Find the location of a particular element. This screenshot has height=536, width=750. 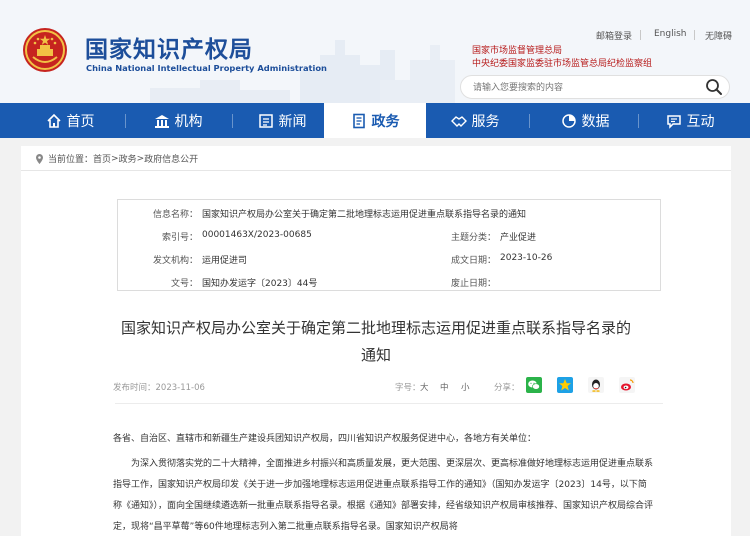

wechat-icon is located at coordinates (534, 385).